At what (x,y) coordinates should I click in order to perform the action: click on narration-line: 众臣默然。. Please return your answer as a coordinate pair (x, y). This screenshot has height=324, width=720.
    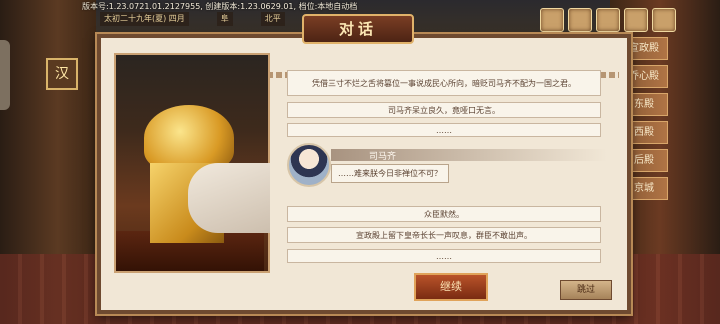
    Looking at the image, I should click on (444, 214).